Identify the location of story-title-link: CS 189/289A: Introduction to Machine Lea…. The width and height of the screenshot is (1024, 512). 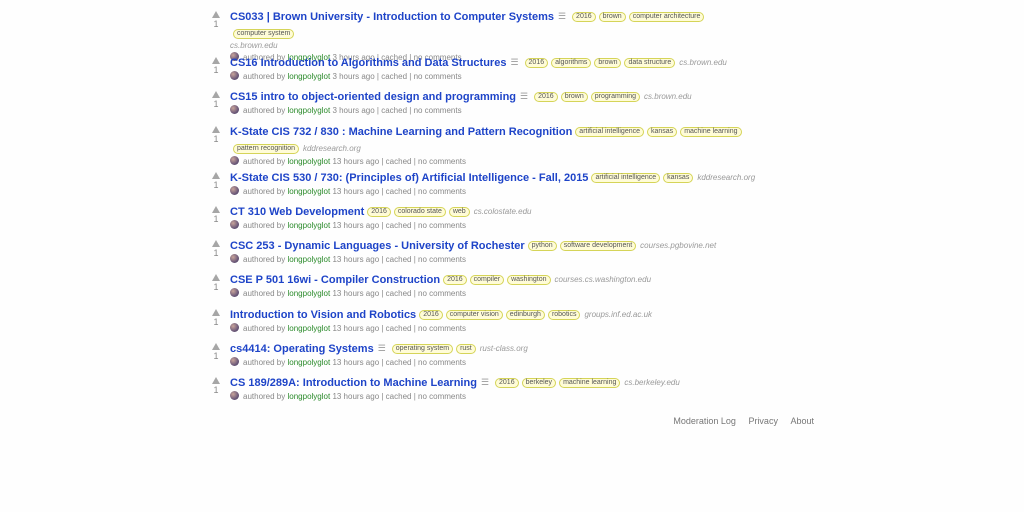
(353, 383).